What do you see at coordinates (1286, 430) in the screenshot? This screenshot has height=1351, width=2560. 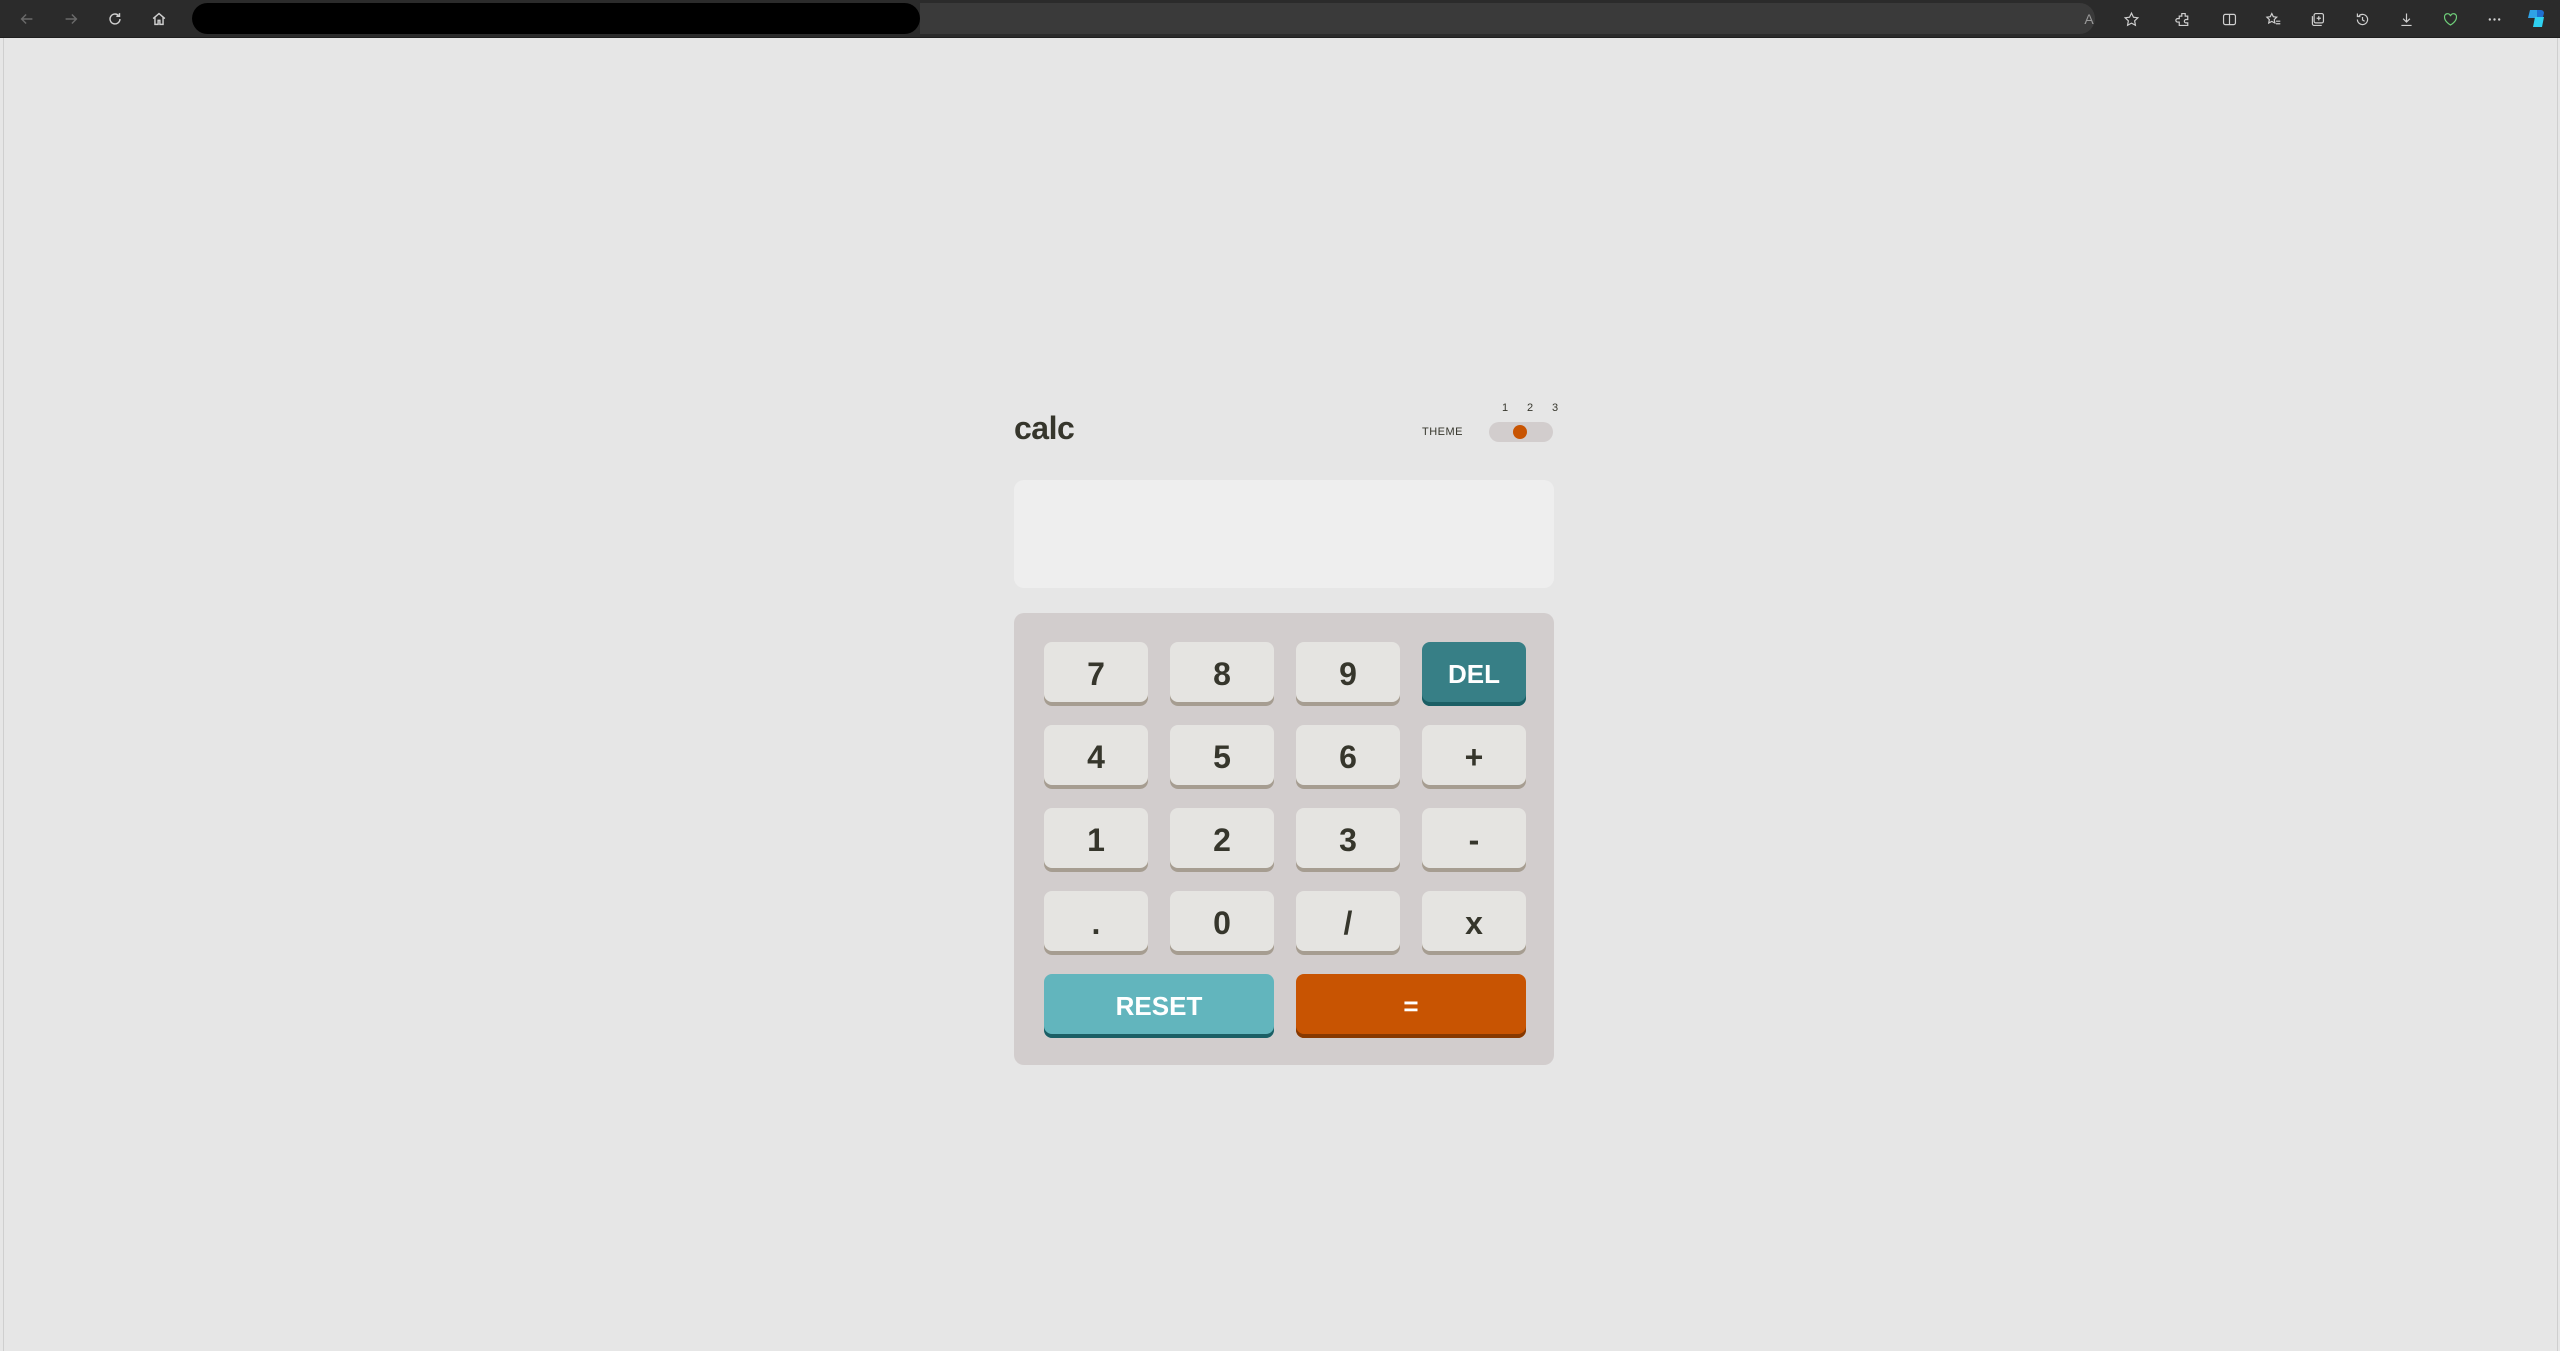 I see `calculator-header: calc THEME 1 2 3` at bounding box center [1286, 430].